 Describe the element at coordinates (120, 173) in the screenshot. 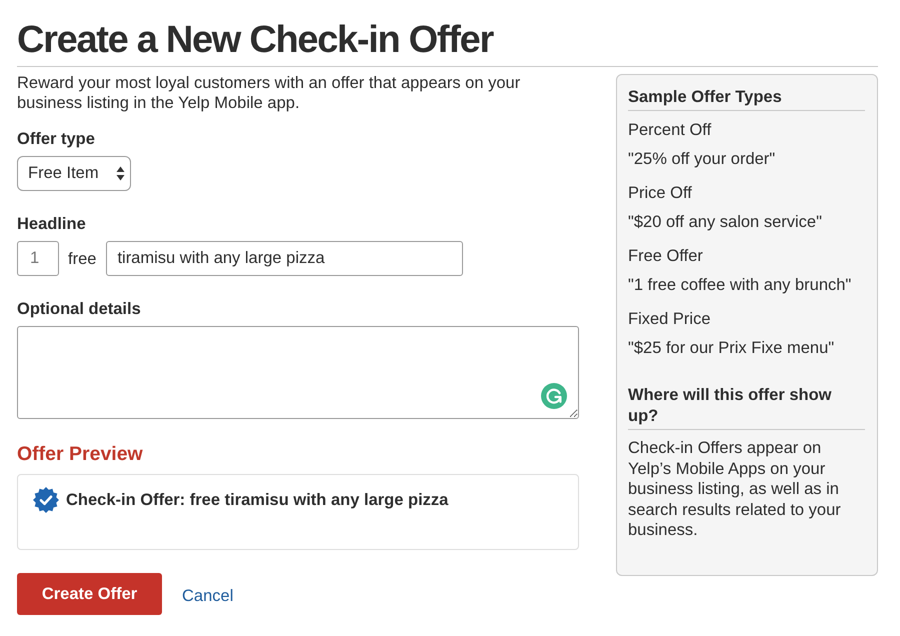

I see `up-down-arrows-icon` at that location.